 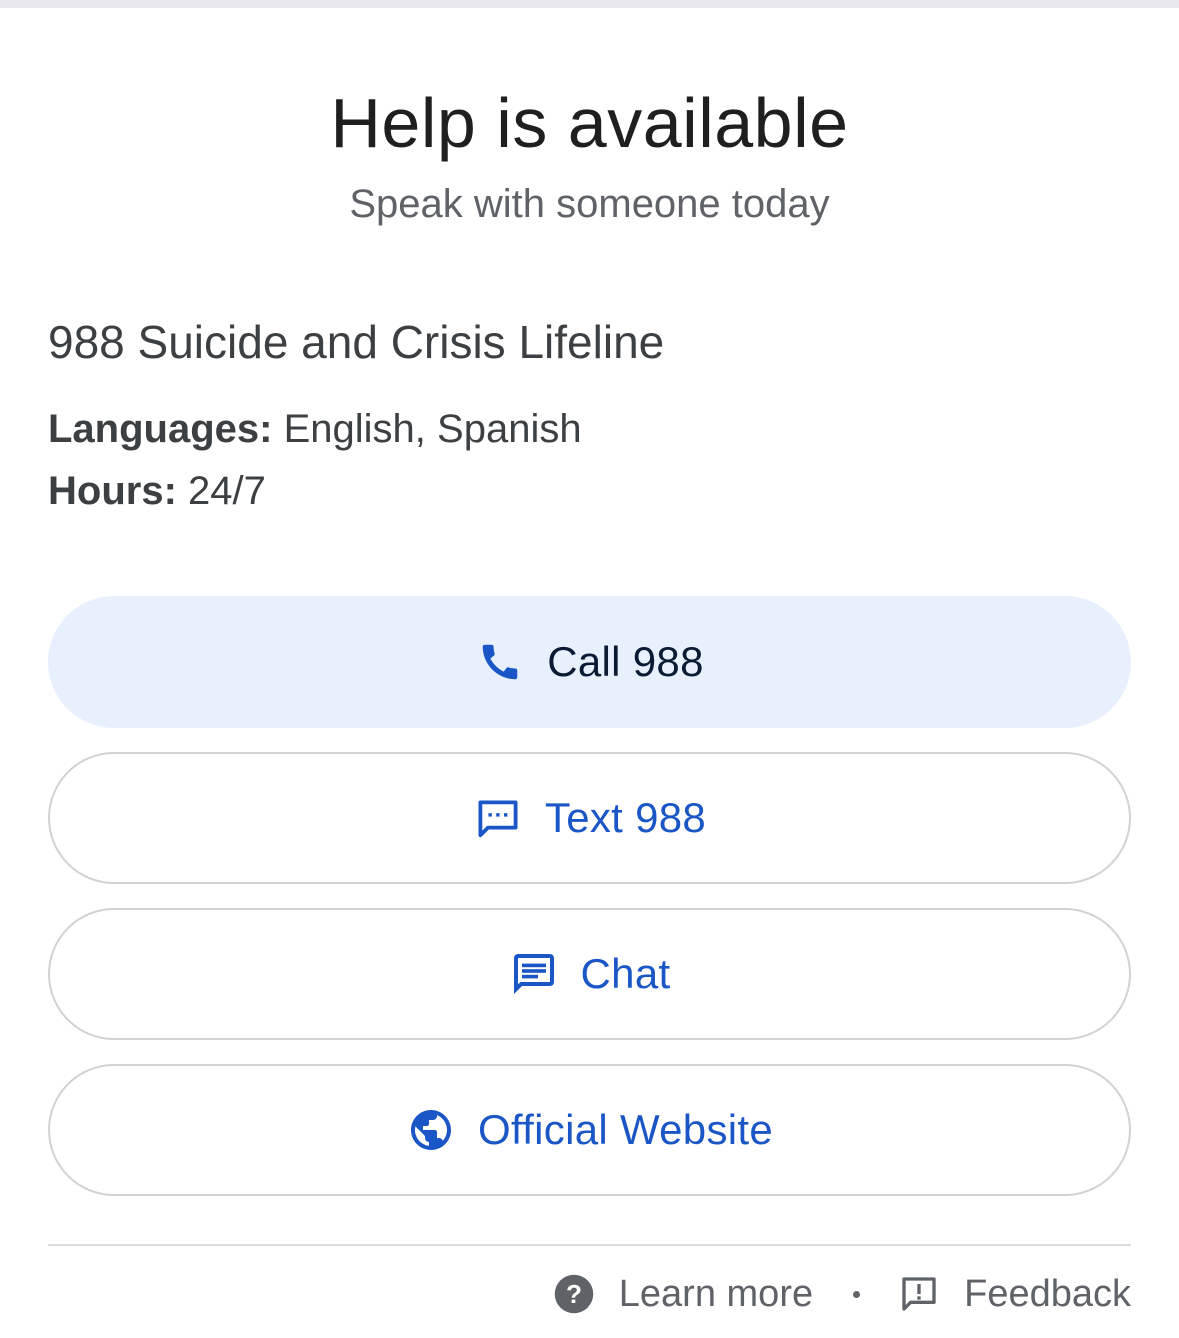 I want to click on languages-value: English, Spanish, so click(x=432, y=429).